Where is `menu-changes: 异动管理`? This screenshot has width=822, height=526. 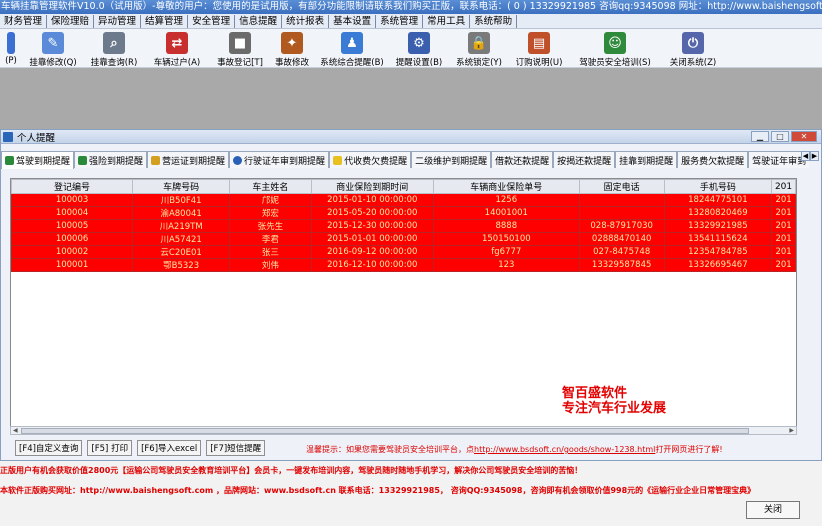
menu-changes: 异动管理 is located at coordinates (118, 21).